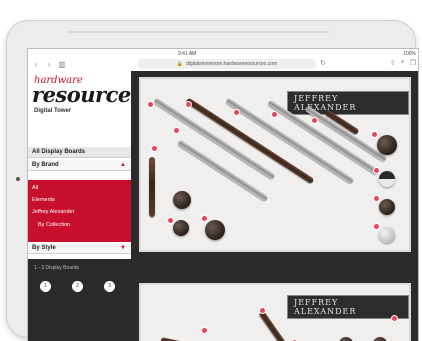 The width and height of the screenshot is (422, 341). What do you see at coordinates (35, 188) in the screenshot?
I see `brand-item-label: All` at bounding box center [35, 188].